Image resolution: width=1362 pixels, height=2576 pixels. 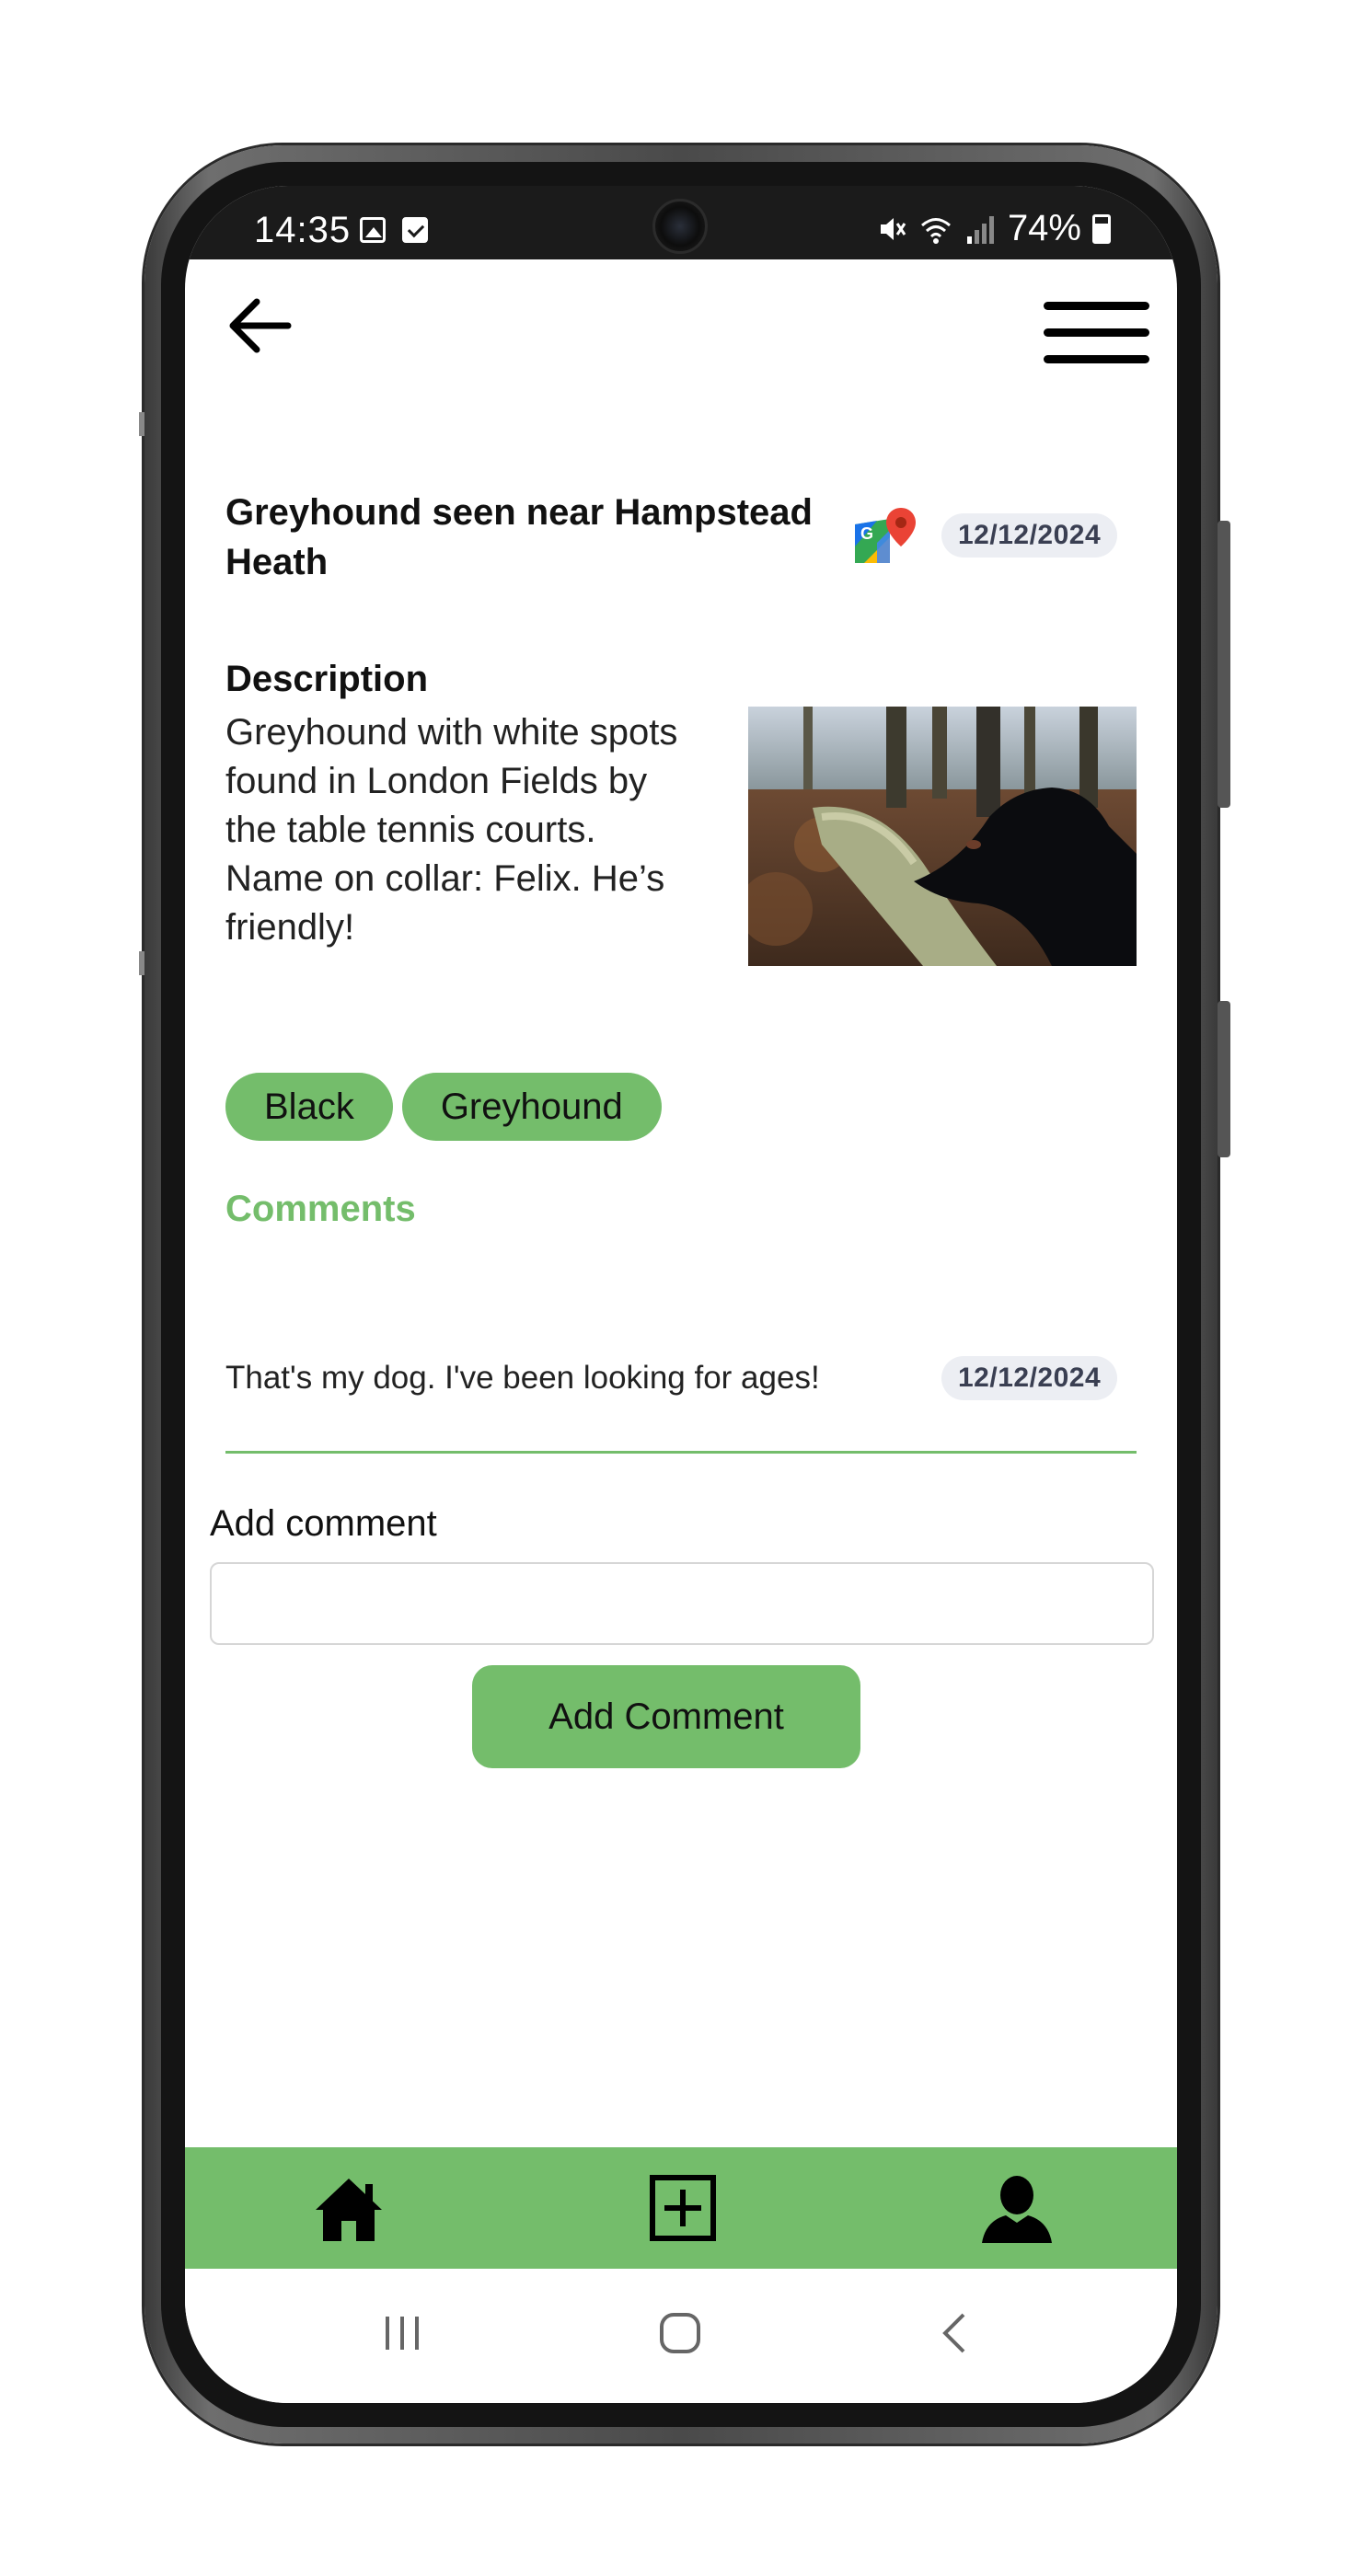 I want to click on tag-list: Black Greyhound, so click(x=443, y=1107).